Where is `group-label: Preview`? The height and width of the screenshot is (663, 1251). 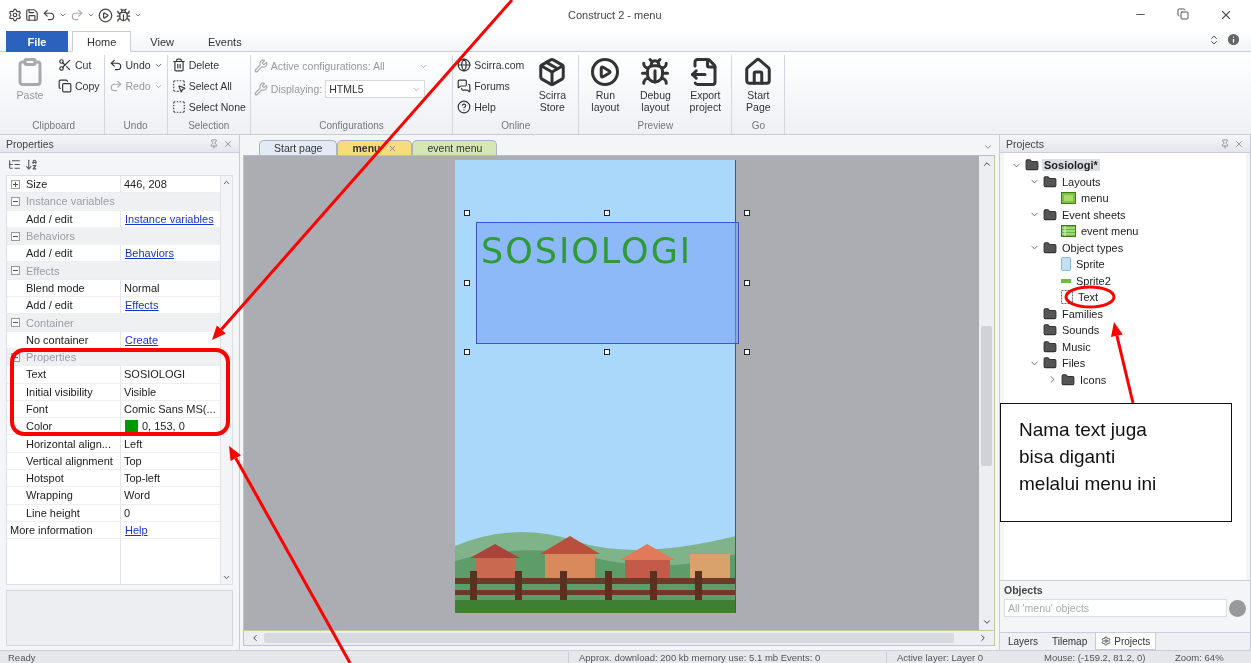 group-label: Preview is located at coordinates (655, 126).